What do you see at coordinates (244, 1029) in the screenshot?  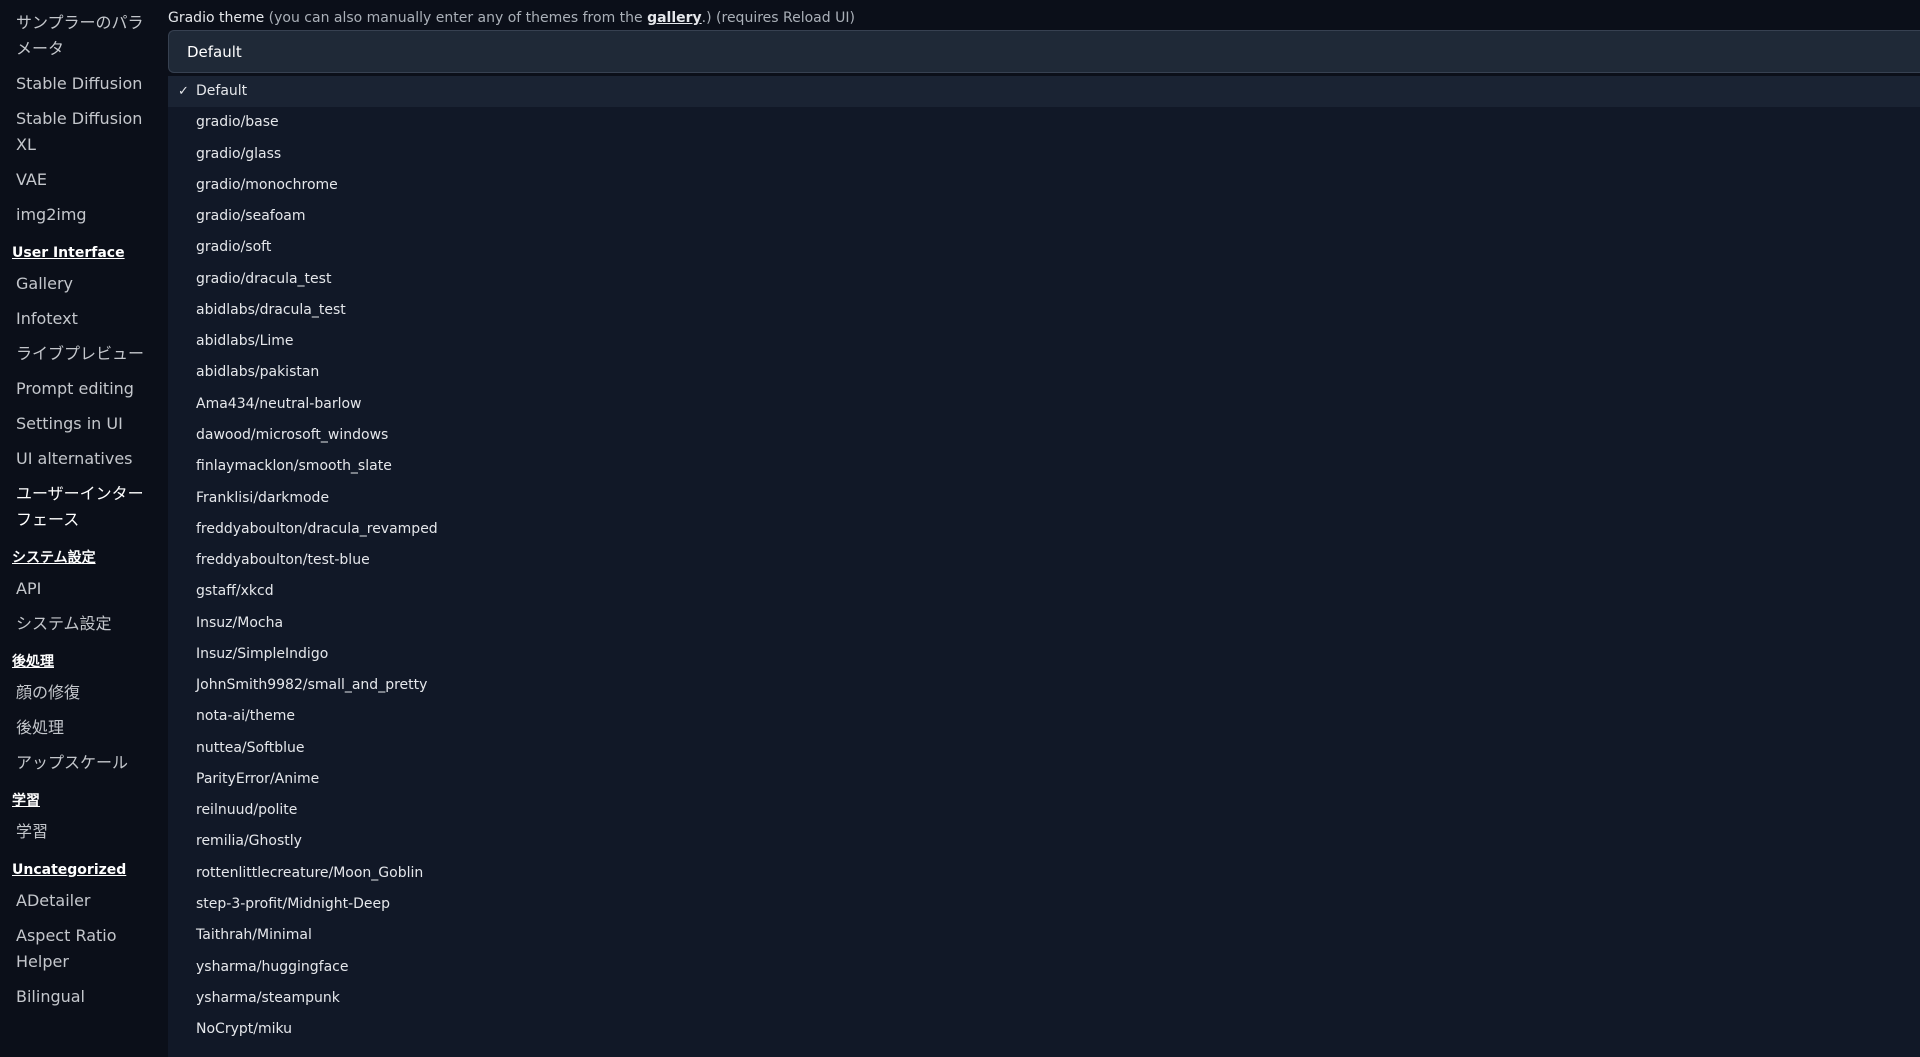 I see `theme-option-label: NoCrypt/miku` at bounding box center [244, 1029].